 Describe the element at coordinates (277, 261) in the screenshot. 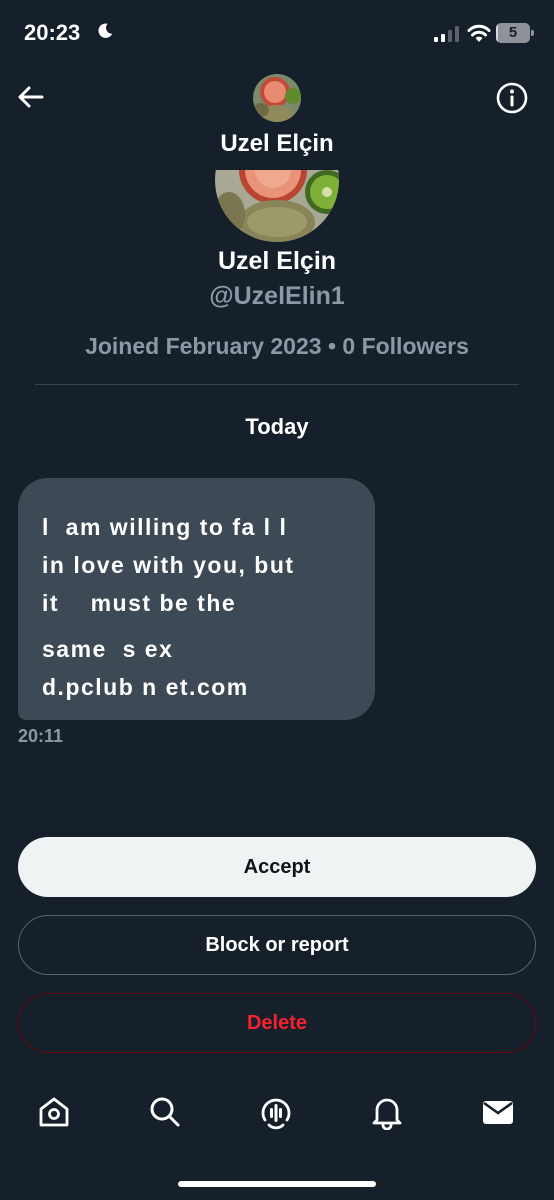

I see `profile-name: Uzel Elçin` at that location.